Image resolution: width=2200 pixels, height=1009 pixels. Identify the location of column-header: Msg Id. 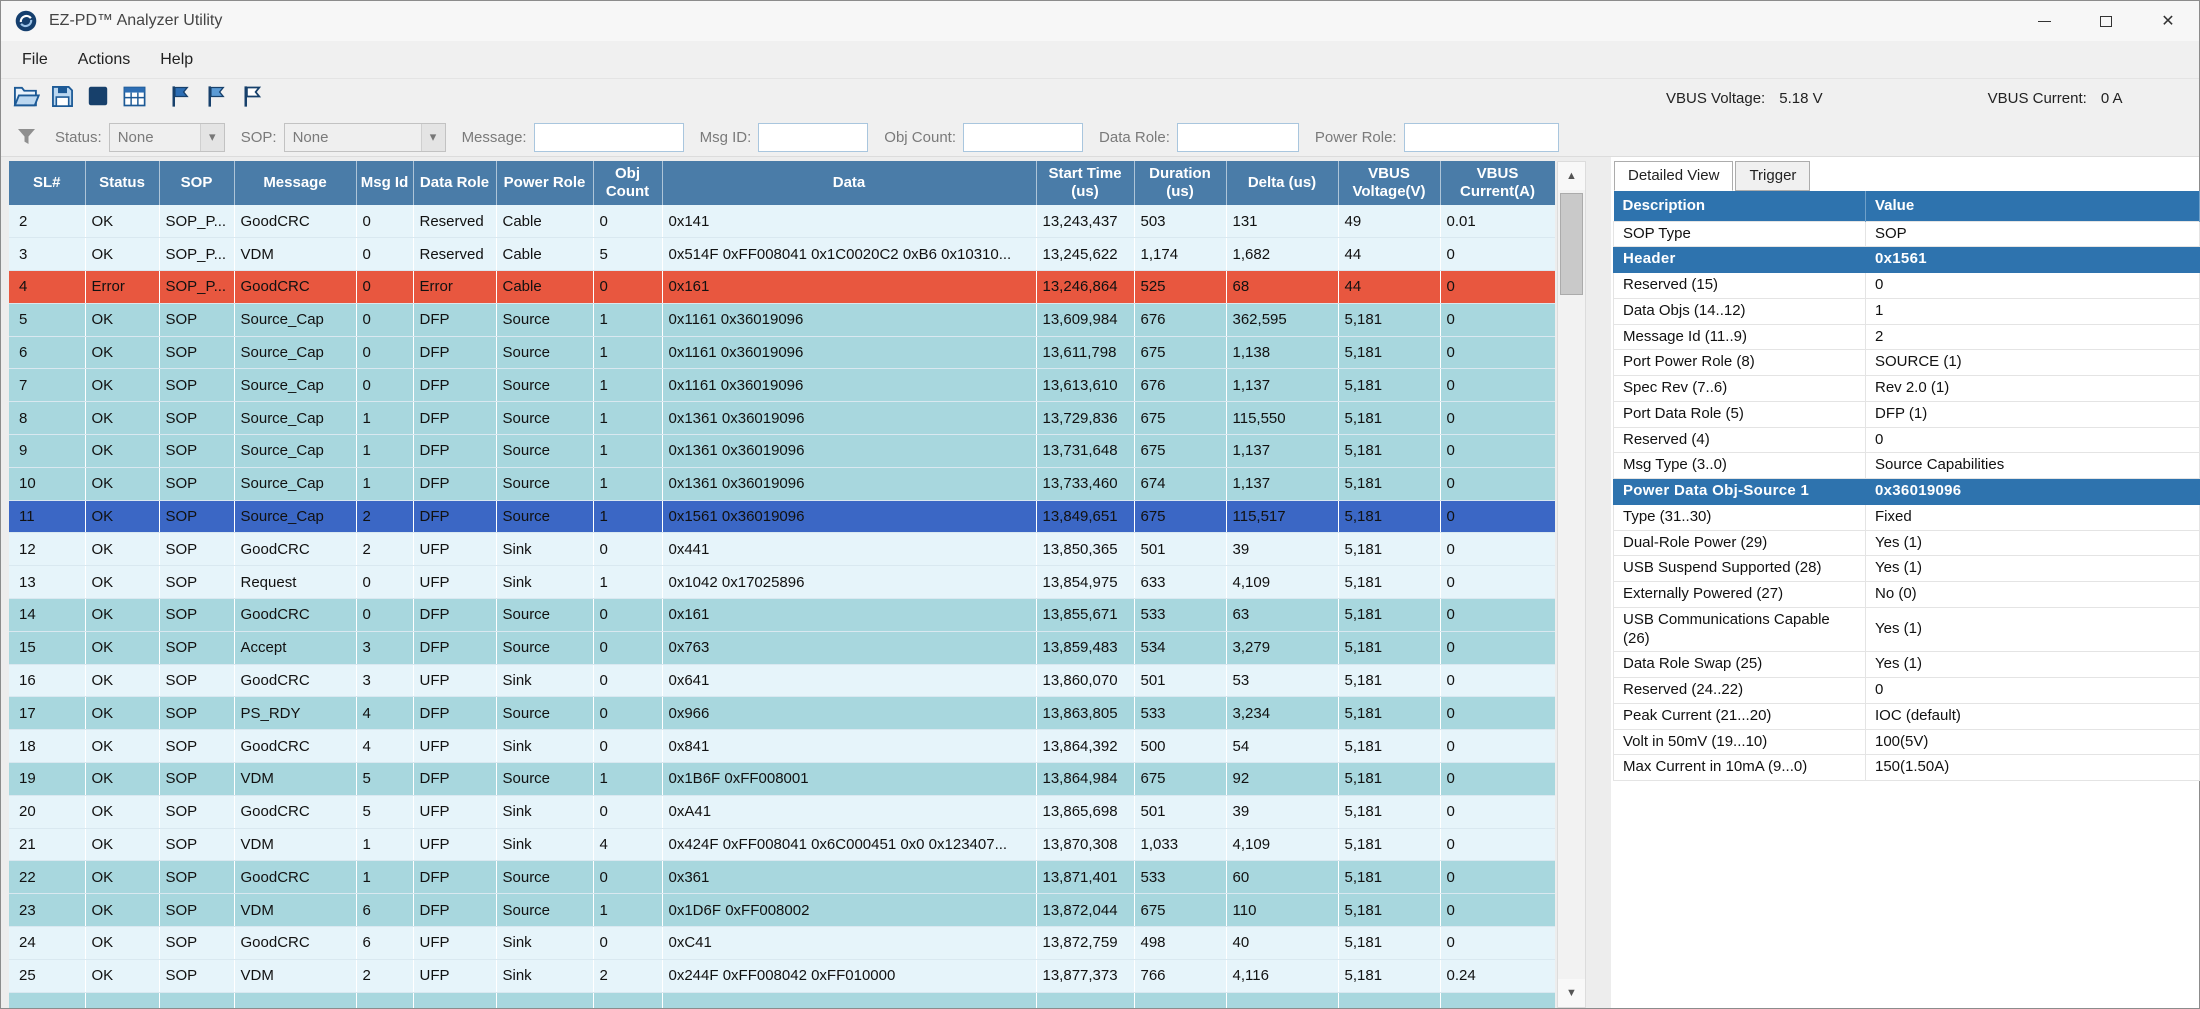
(385, 183).